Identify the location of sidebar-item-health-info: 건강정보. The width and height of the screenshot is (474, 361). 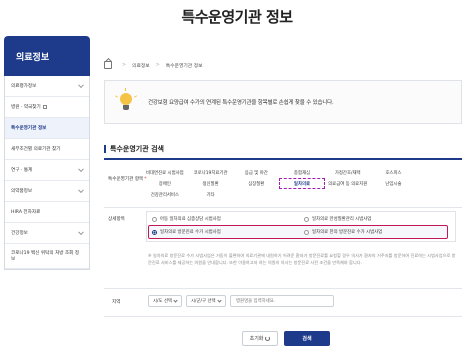
(47, 233).